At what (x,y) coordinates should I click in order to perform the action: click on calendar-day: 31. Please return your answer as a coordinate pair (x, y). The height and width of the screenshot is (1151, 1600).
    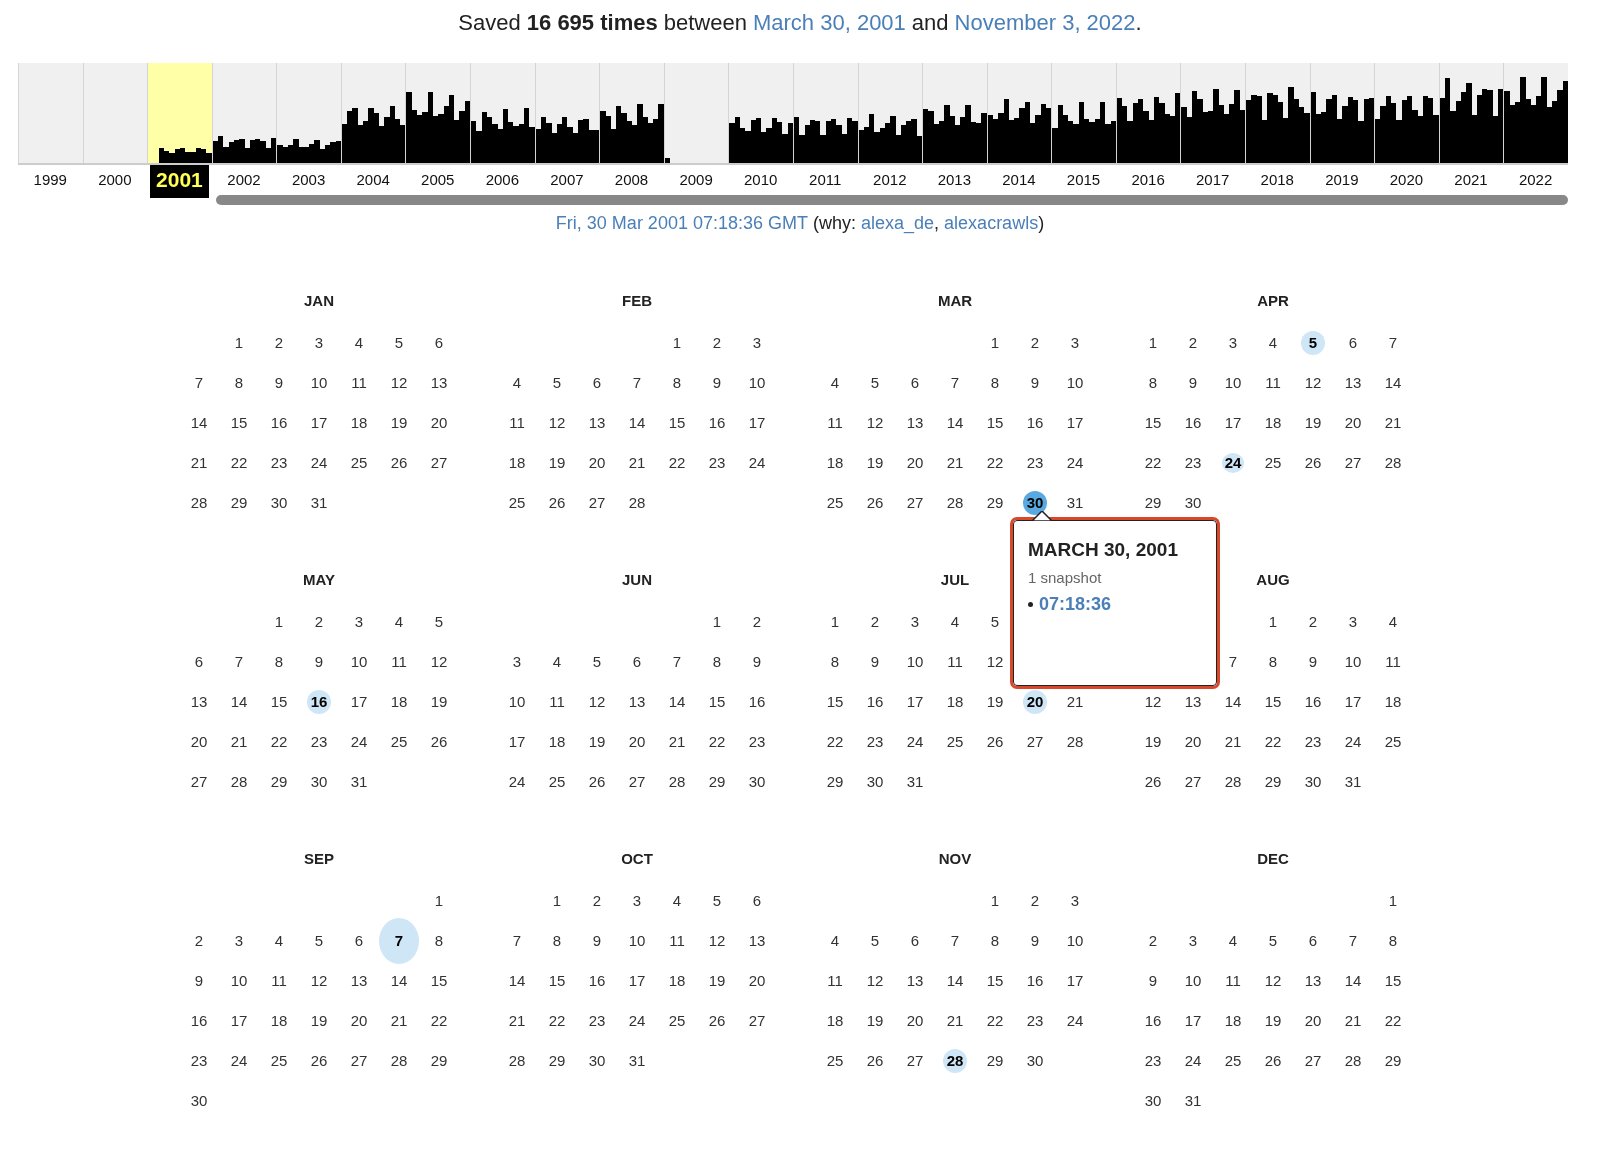
    Looking at the image, I should click on (1353, 782).